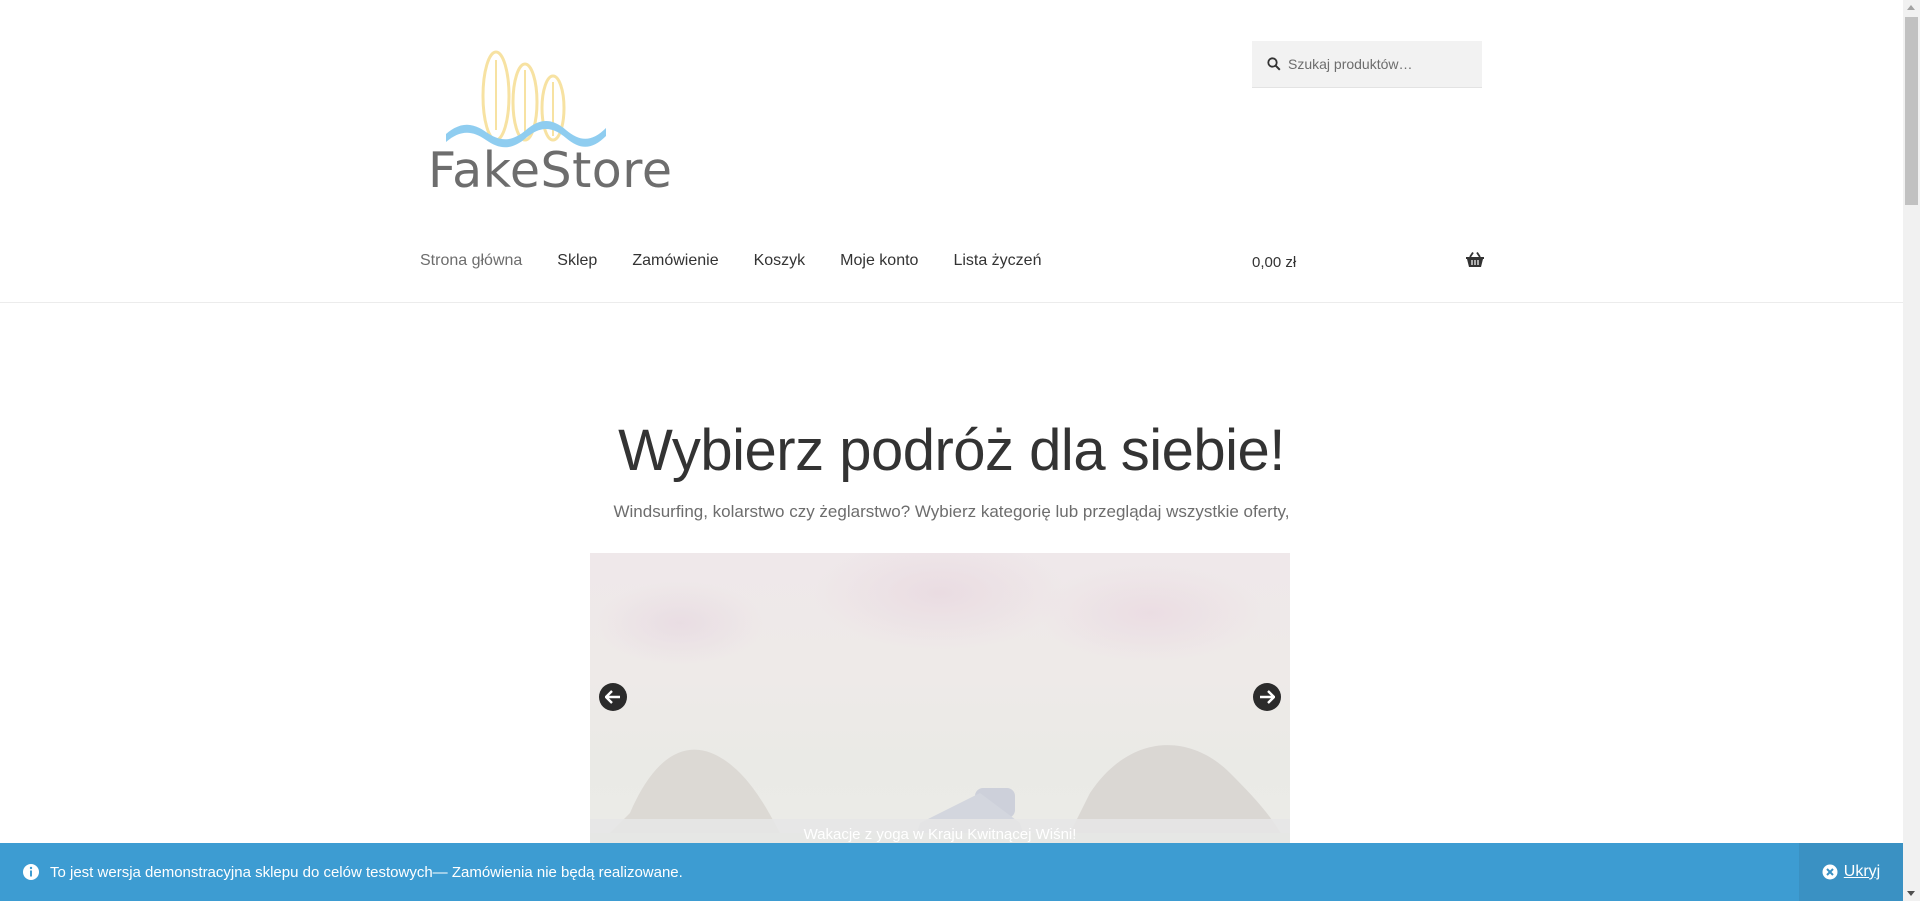  I want to click on vertical-scrollbar, so click(1911, 450).